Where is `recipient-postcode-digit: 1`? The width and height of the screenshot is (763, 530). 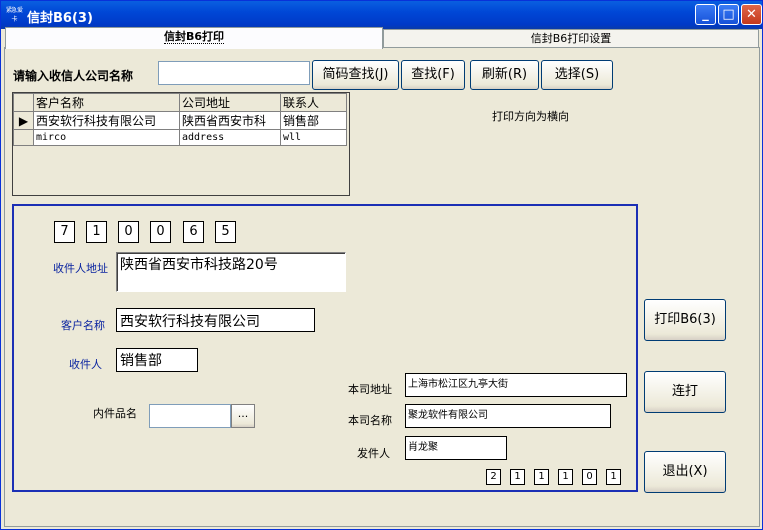
recipient-postcode-digit: 1 is located at coordinates (96, 232).